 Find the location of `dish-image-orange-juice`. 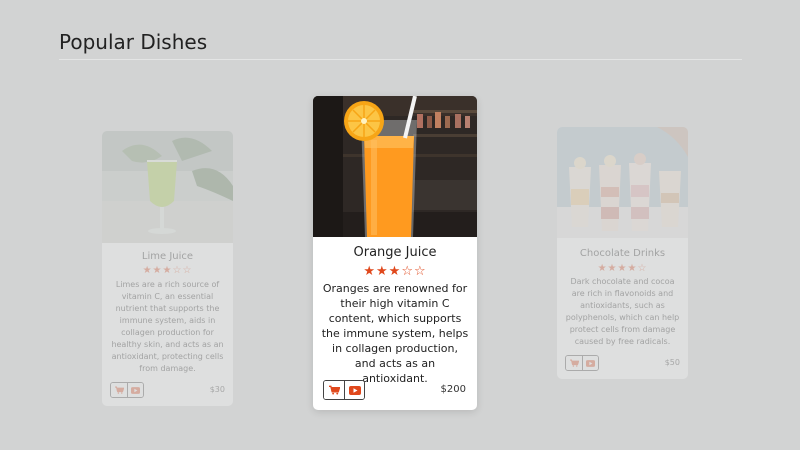

dish-image-orange-juice is located at coordinates (395, 166).